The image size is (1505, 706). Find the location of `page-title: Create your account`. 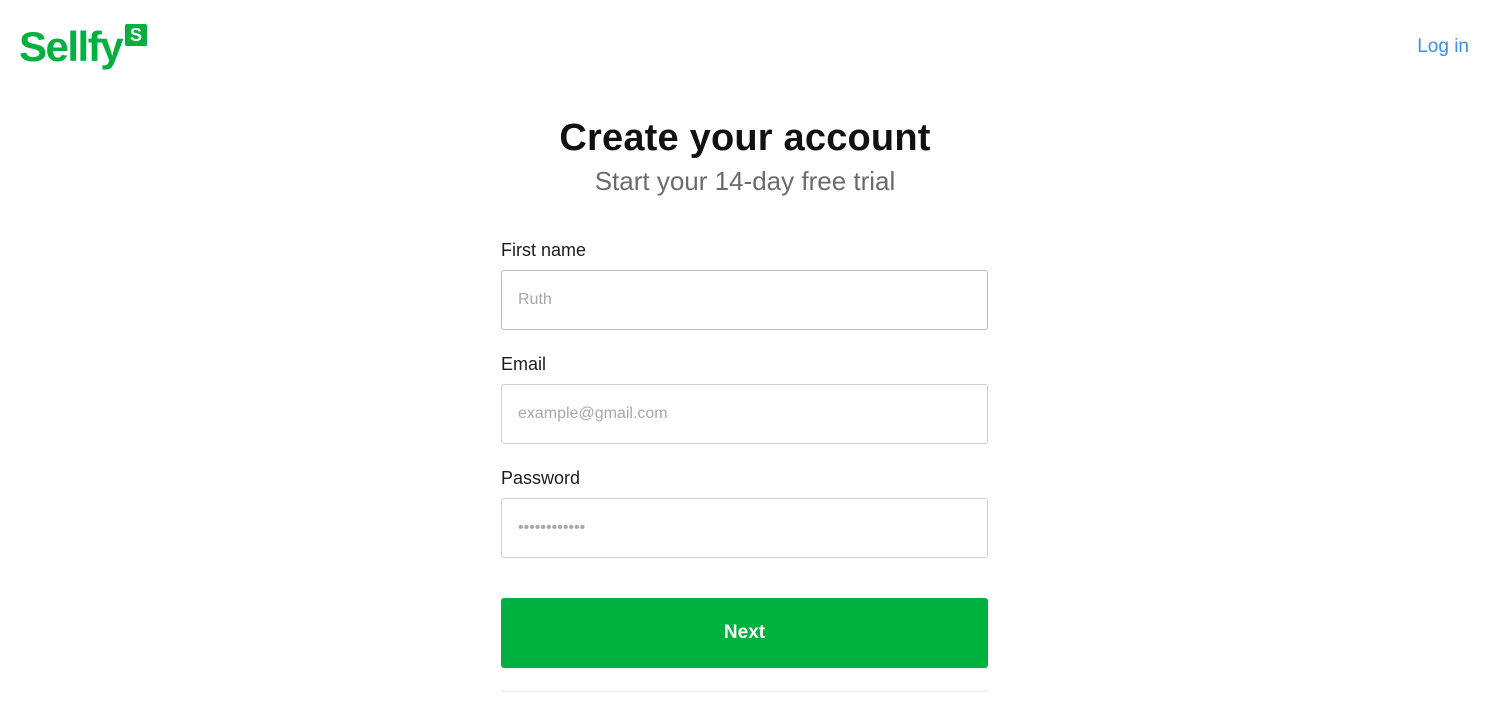

page-title: Create your account is located at coordinates (745, 138).